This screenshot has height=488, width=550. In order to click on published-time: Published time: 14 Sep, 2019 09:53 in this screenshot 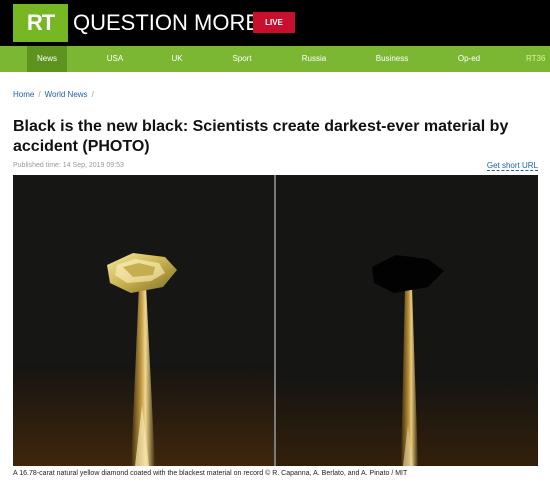, I will do `click(68, 165)`.